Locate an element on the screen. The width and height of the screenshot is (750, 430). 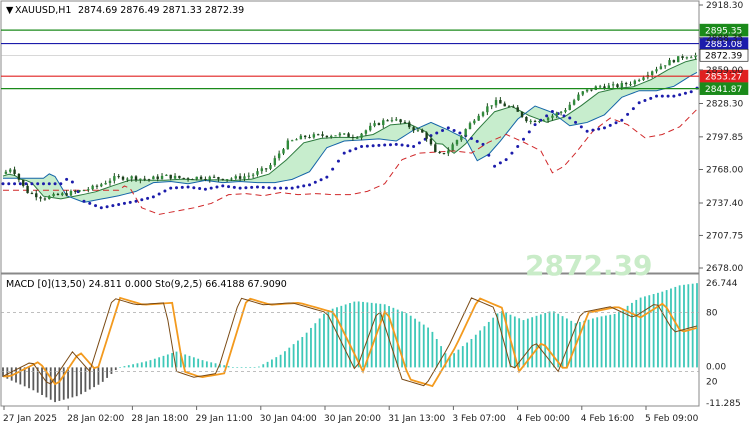
chart-ohlc: 2874.69 2876.49 2871.33 2872.39 is located at coordinates (161, 10).